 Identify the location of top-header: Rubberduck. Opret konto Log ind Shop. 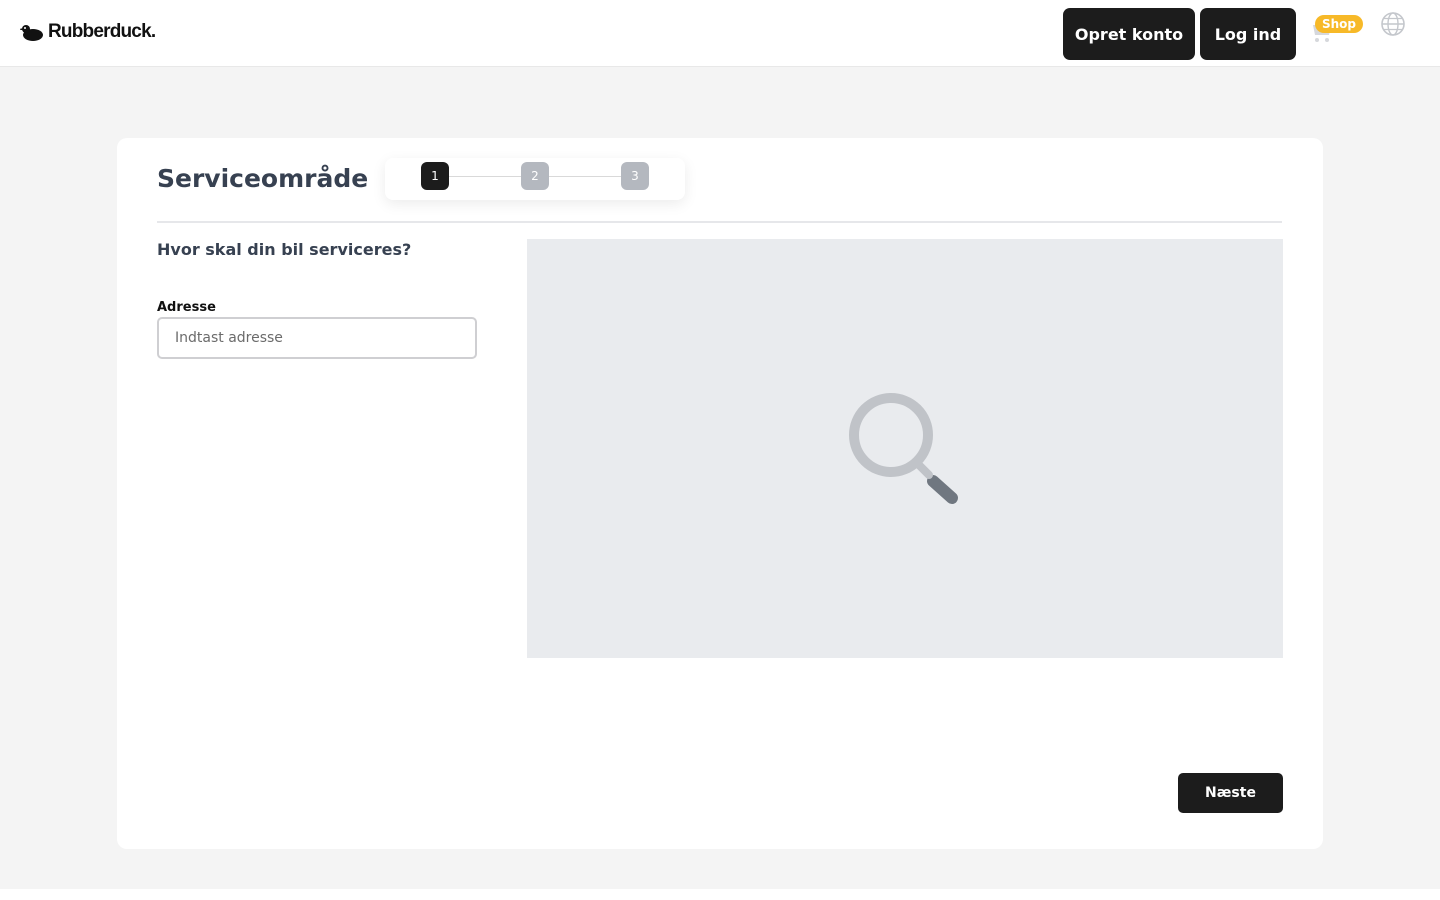
(720, 33).